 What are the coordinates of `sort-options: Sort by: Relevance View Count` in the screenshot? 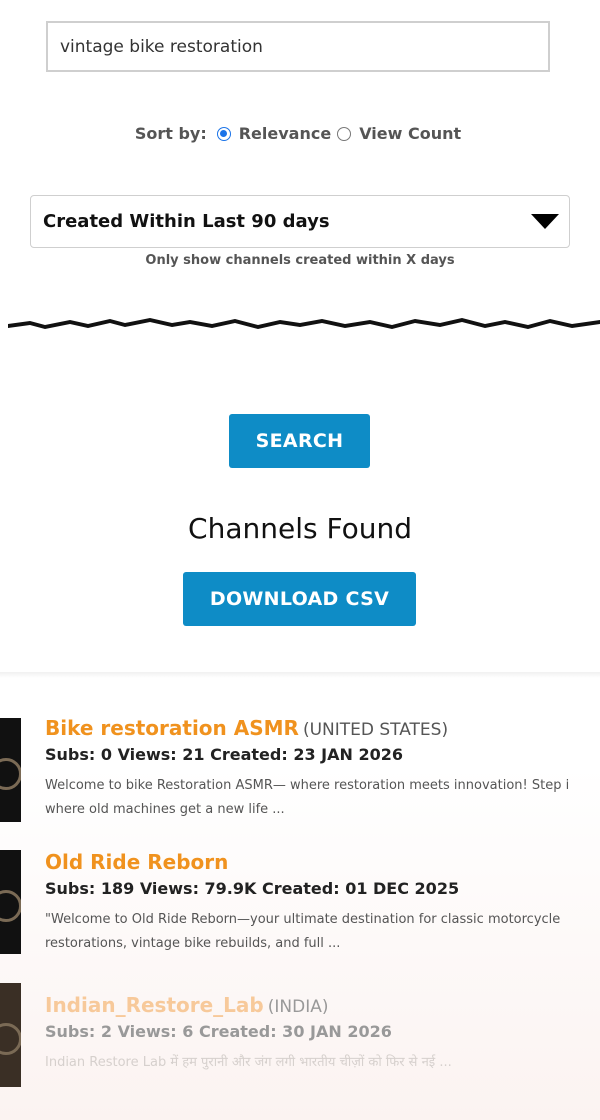 It's located at (300, 133).